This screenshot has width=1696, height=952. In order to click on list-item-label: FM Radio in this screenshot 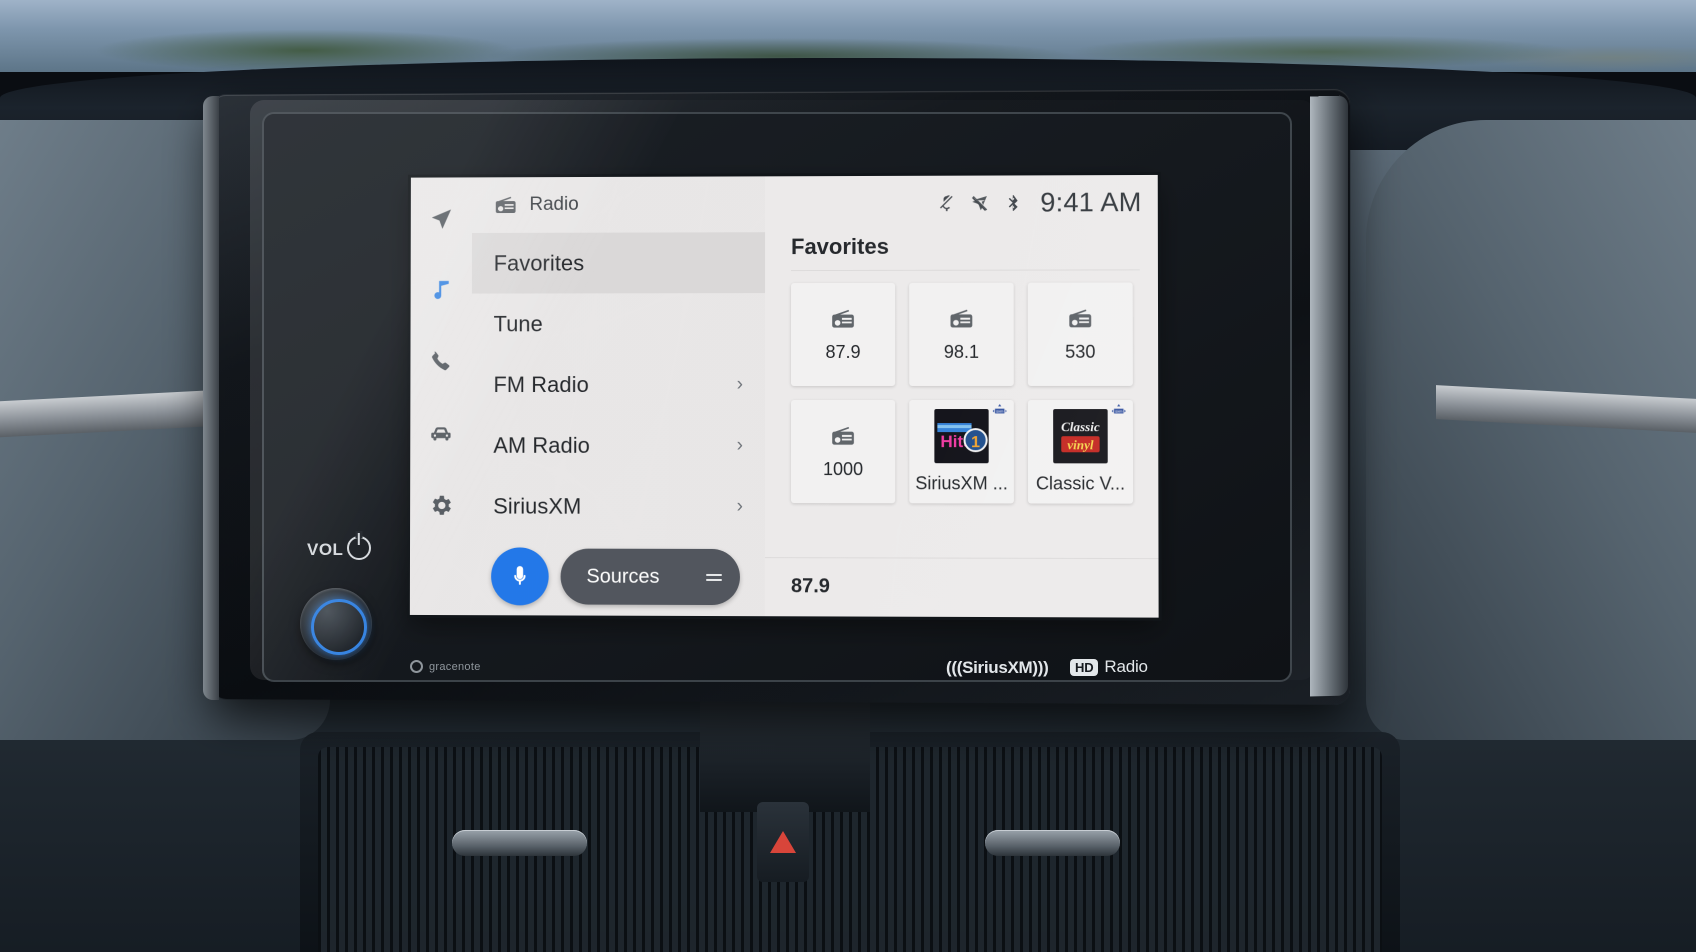, I will do `click(541, 384)`.